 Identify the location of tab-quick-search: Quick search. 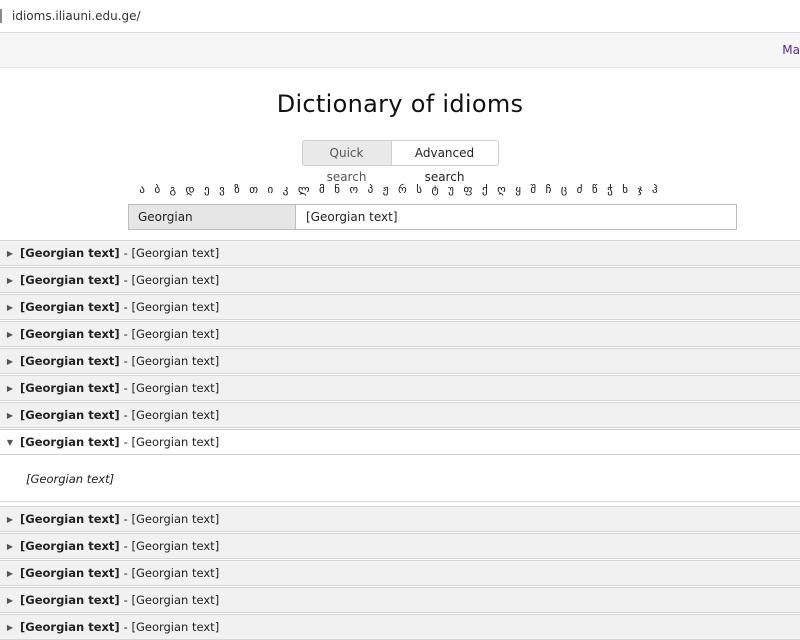
(346, 162).